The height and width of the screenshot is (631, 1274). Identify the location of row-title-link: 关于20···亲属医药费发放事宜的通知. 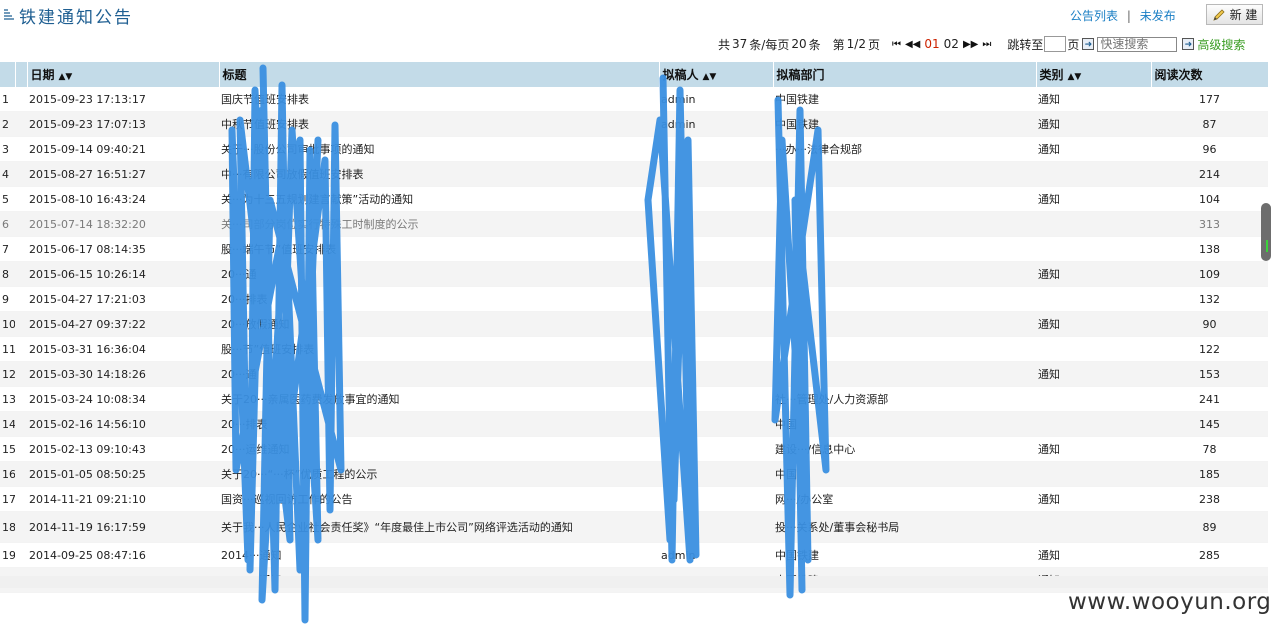
(439, 399).